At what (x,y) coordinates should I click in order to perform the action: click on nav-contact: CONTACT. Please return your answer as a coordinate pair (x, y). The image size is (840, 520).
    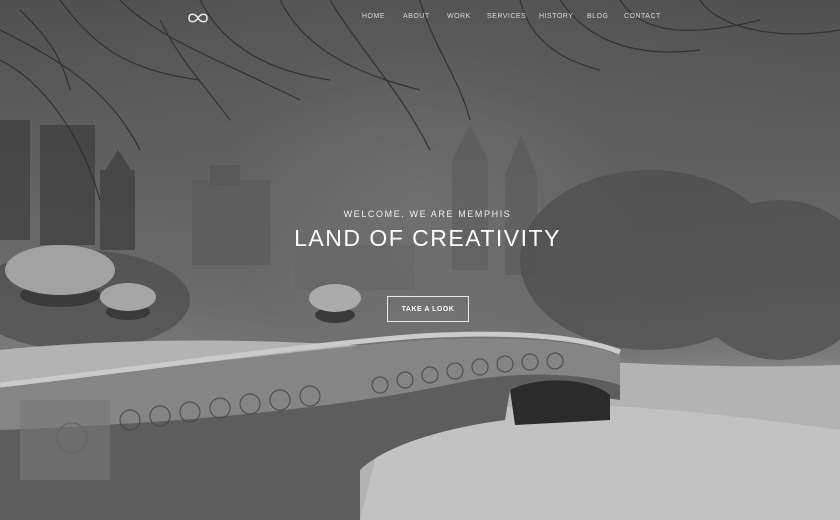
    Looking at the image, I should click on (642, 16).